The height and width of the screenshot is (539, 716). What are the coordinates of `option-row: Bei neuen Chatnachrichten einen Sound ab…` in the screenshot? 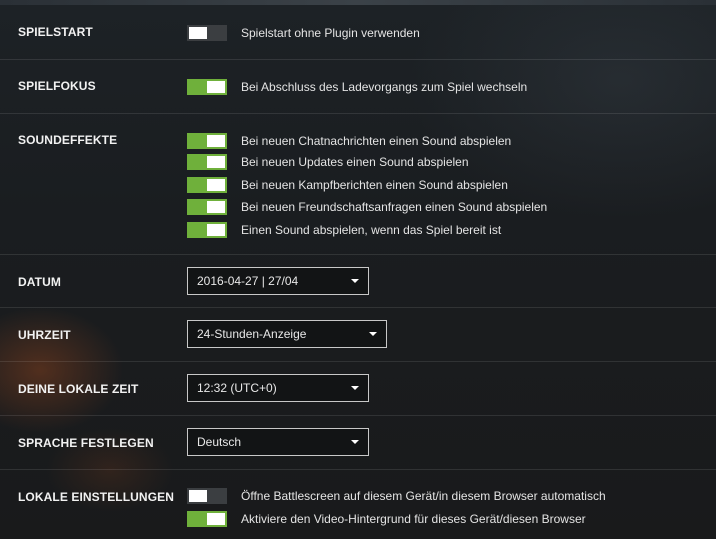 It's located at (349, 141).